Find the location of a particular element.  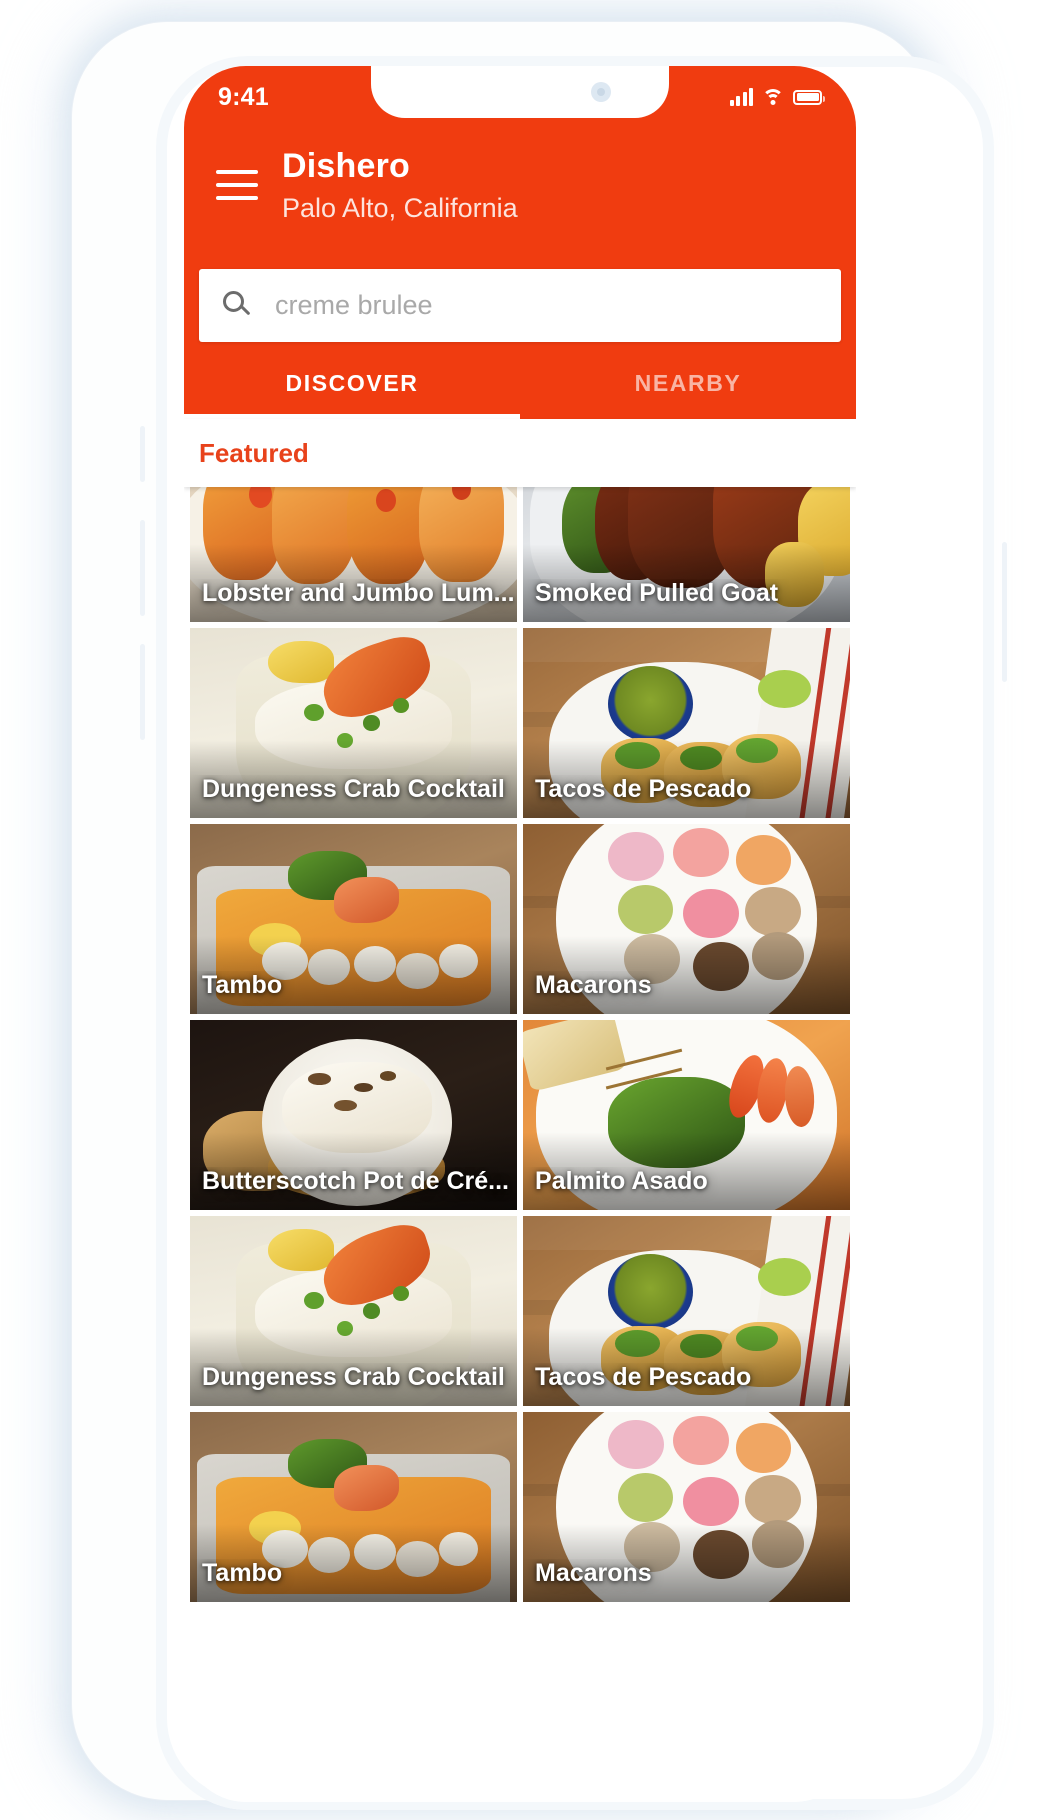

tab-bar: DISCOVER NEARBY is located at coordinates (520, 383).